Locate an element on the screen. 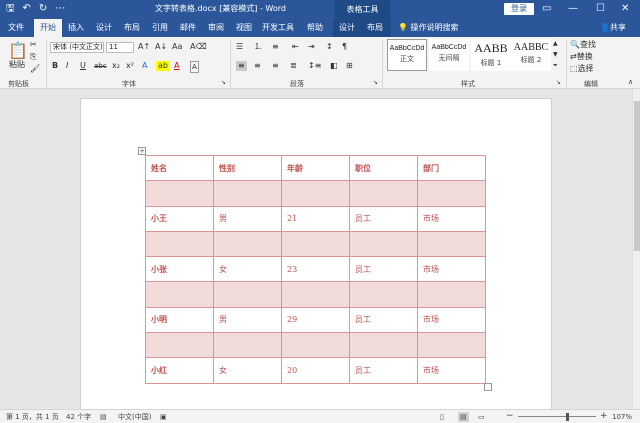 The height and width of the screenshot is (423, 640). table-header-cell: 年龄 is located at coordinates (315, 168).